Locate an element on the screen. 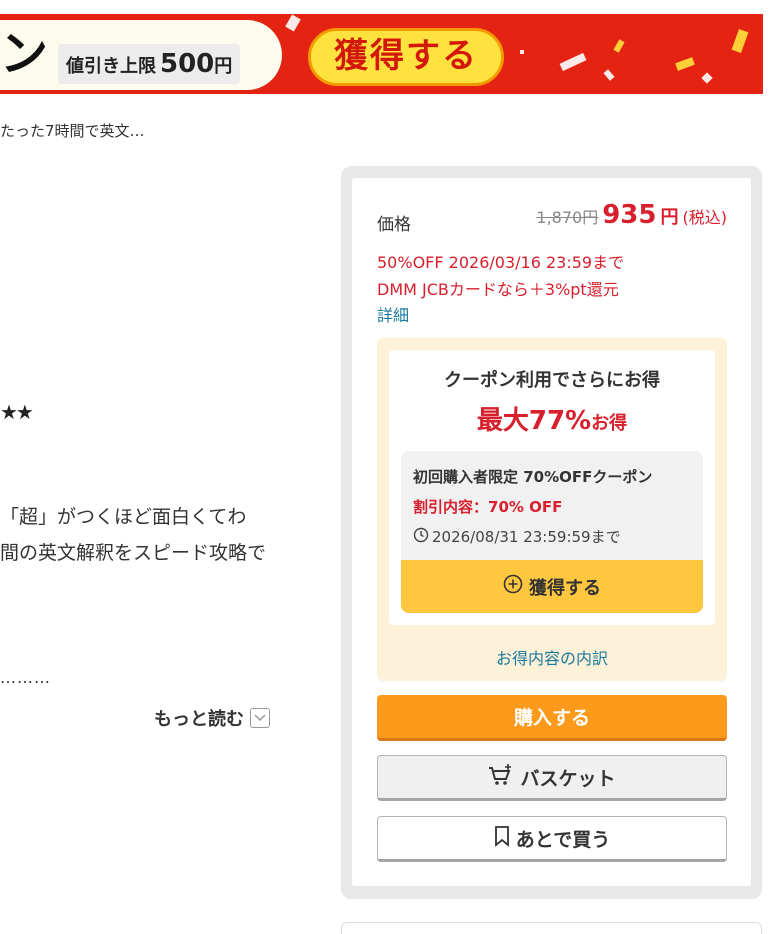 This screenshot has width=775, height=934. banner-get-button: 獲得する is located at coordinates (406, 57).